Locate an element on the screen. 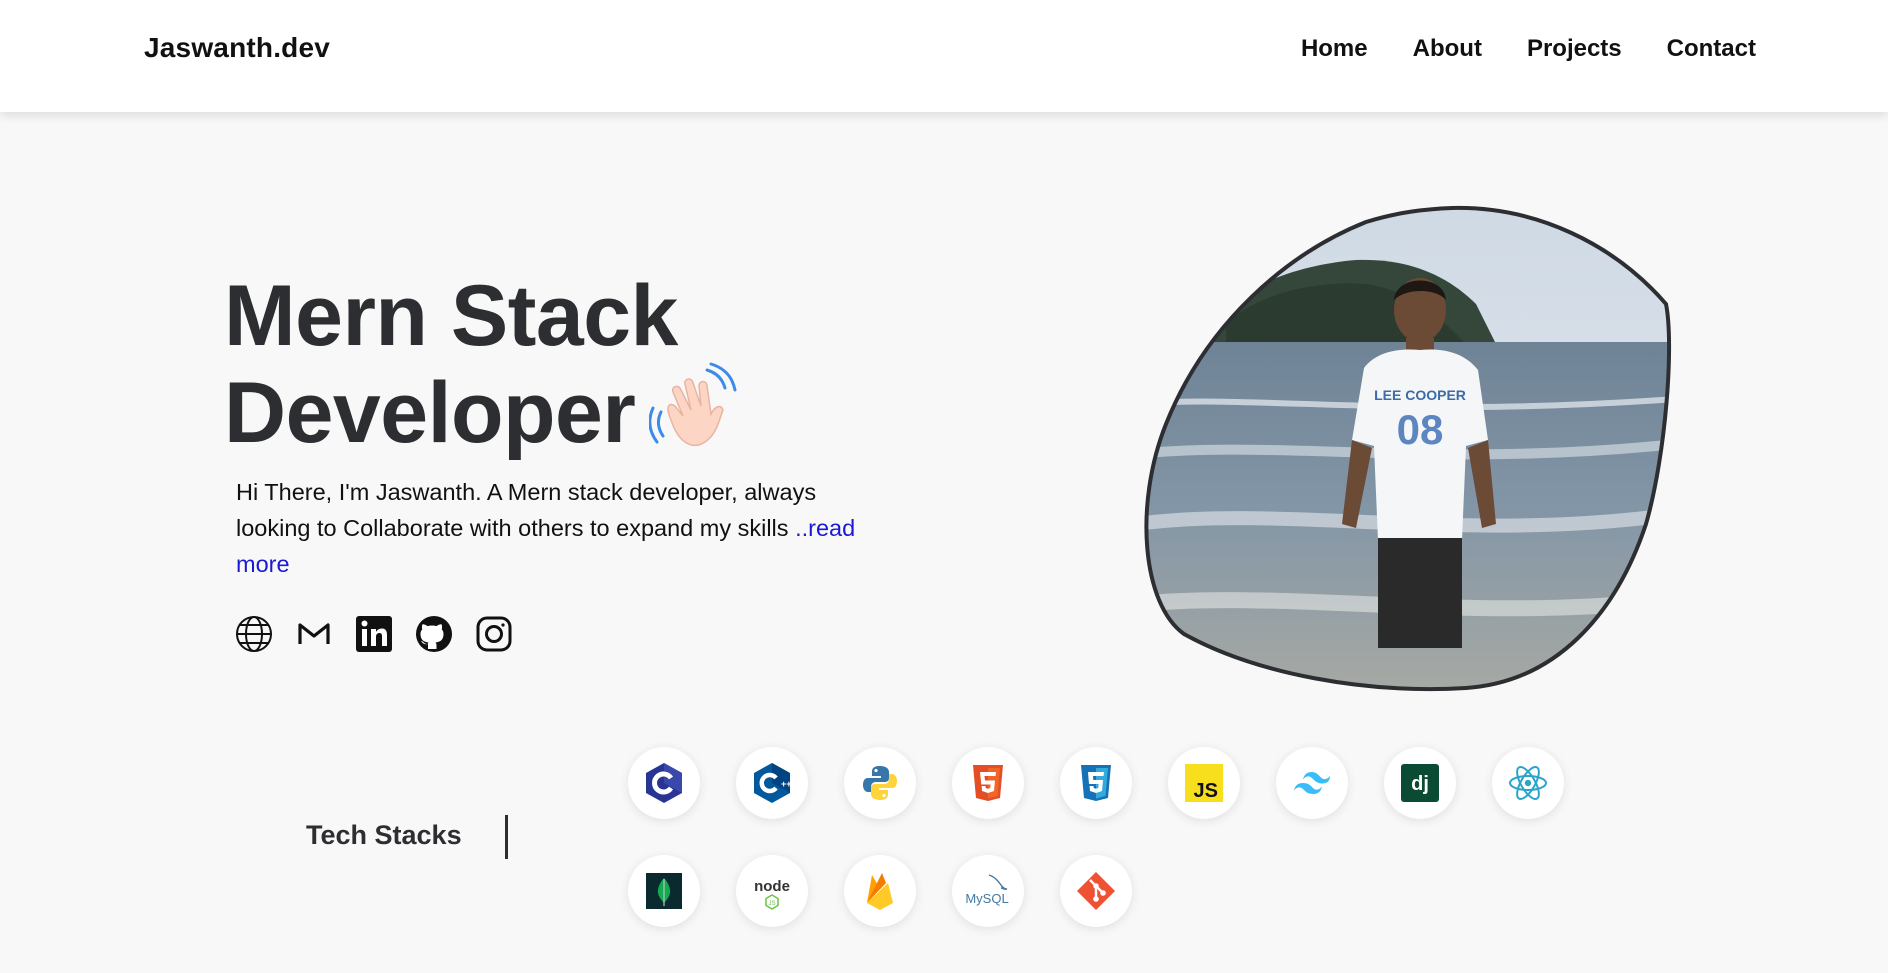 Image resolution: width=1888 pixels, height=973 pixels. javascript-icon: JS is located at coordinates (1204, 783).